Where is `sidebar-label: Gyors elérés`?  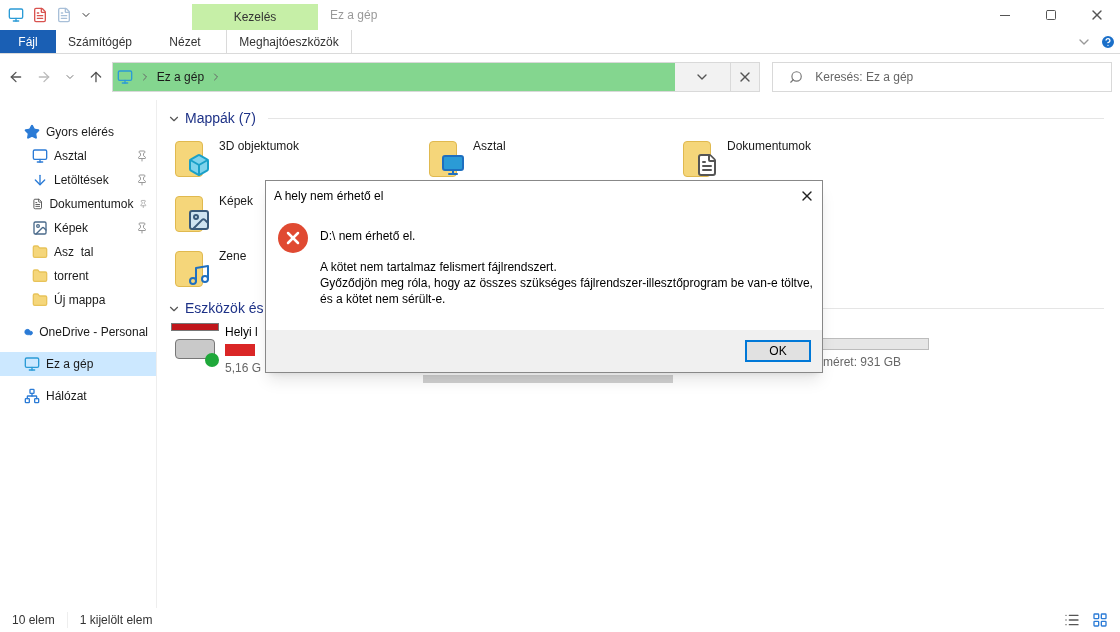
sidebar-label: Gyors elérés is located at coordinates (81, 132).